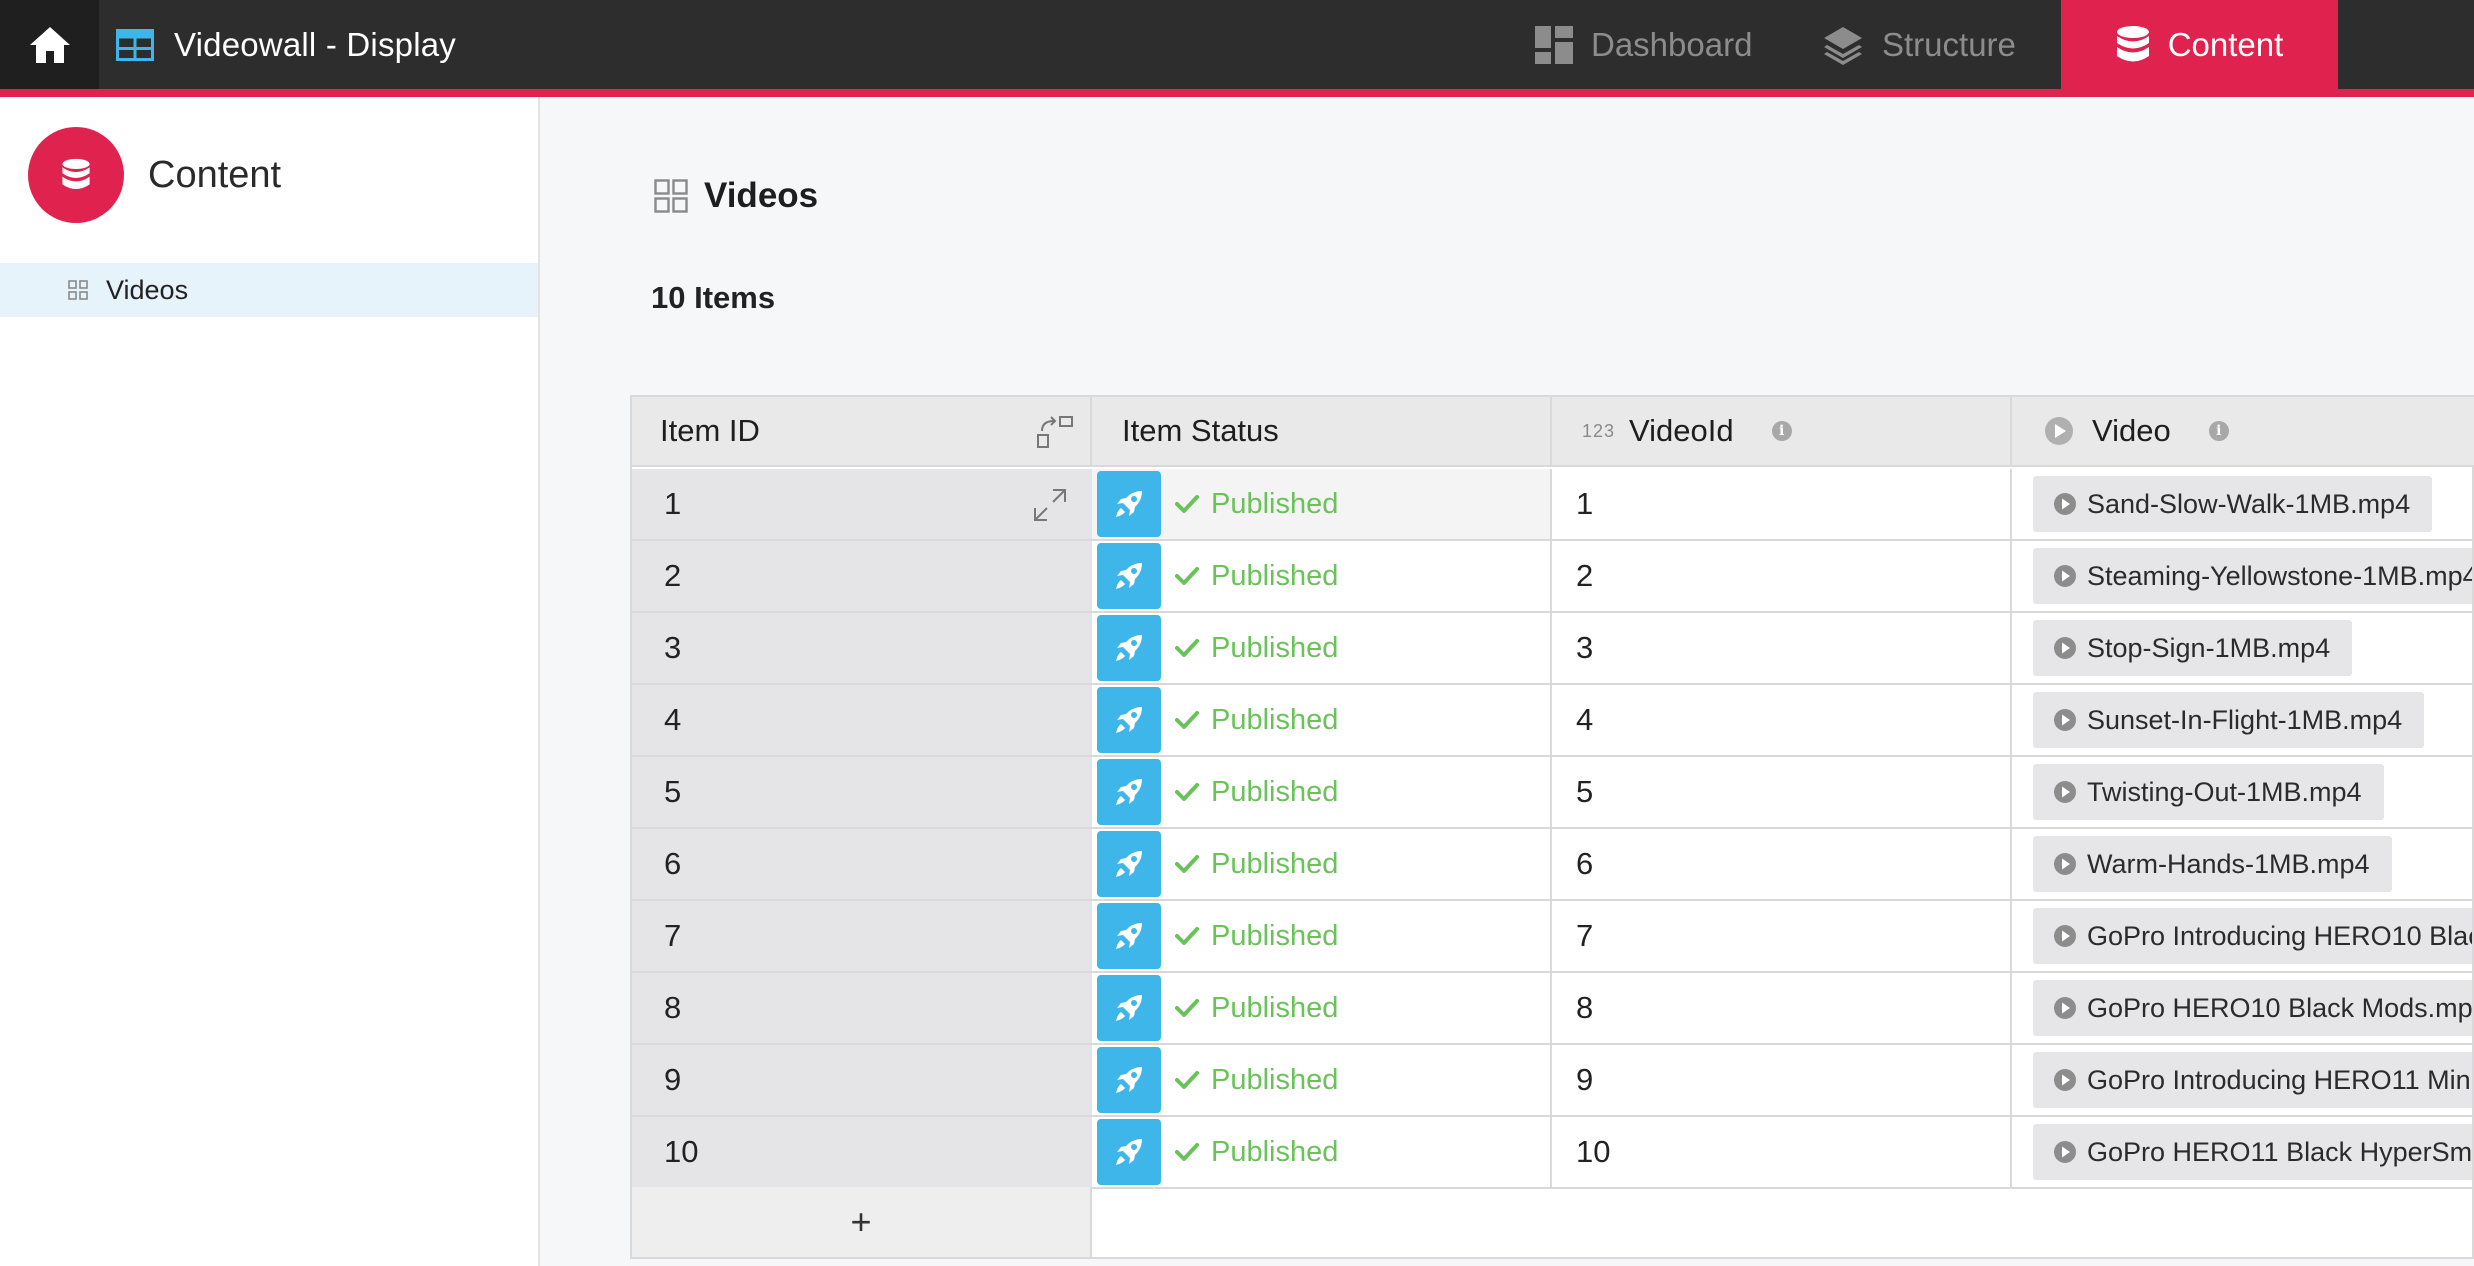 The width and height of the screenshot is (2474, 1266). What do you see at coordinates (1585, 791) in the screenshot?
I see `videoid-value: 5` at bounding box center [1585, 791].